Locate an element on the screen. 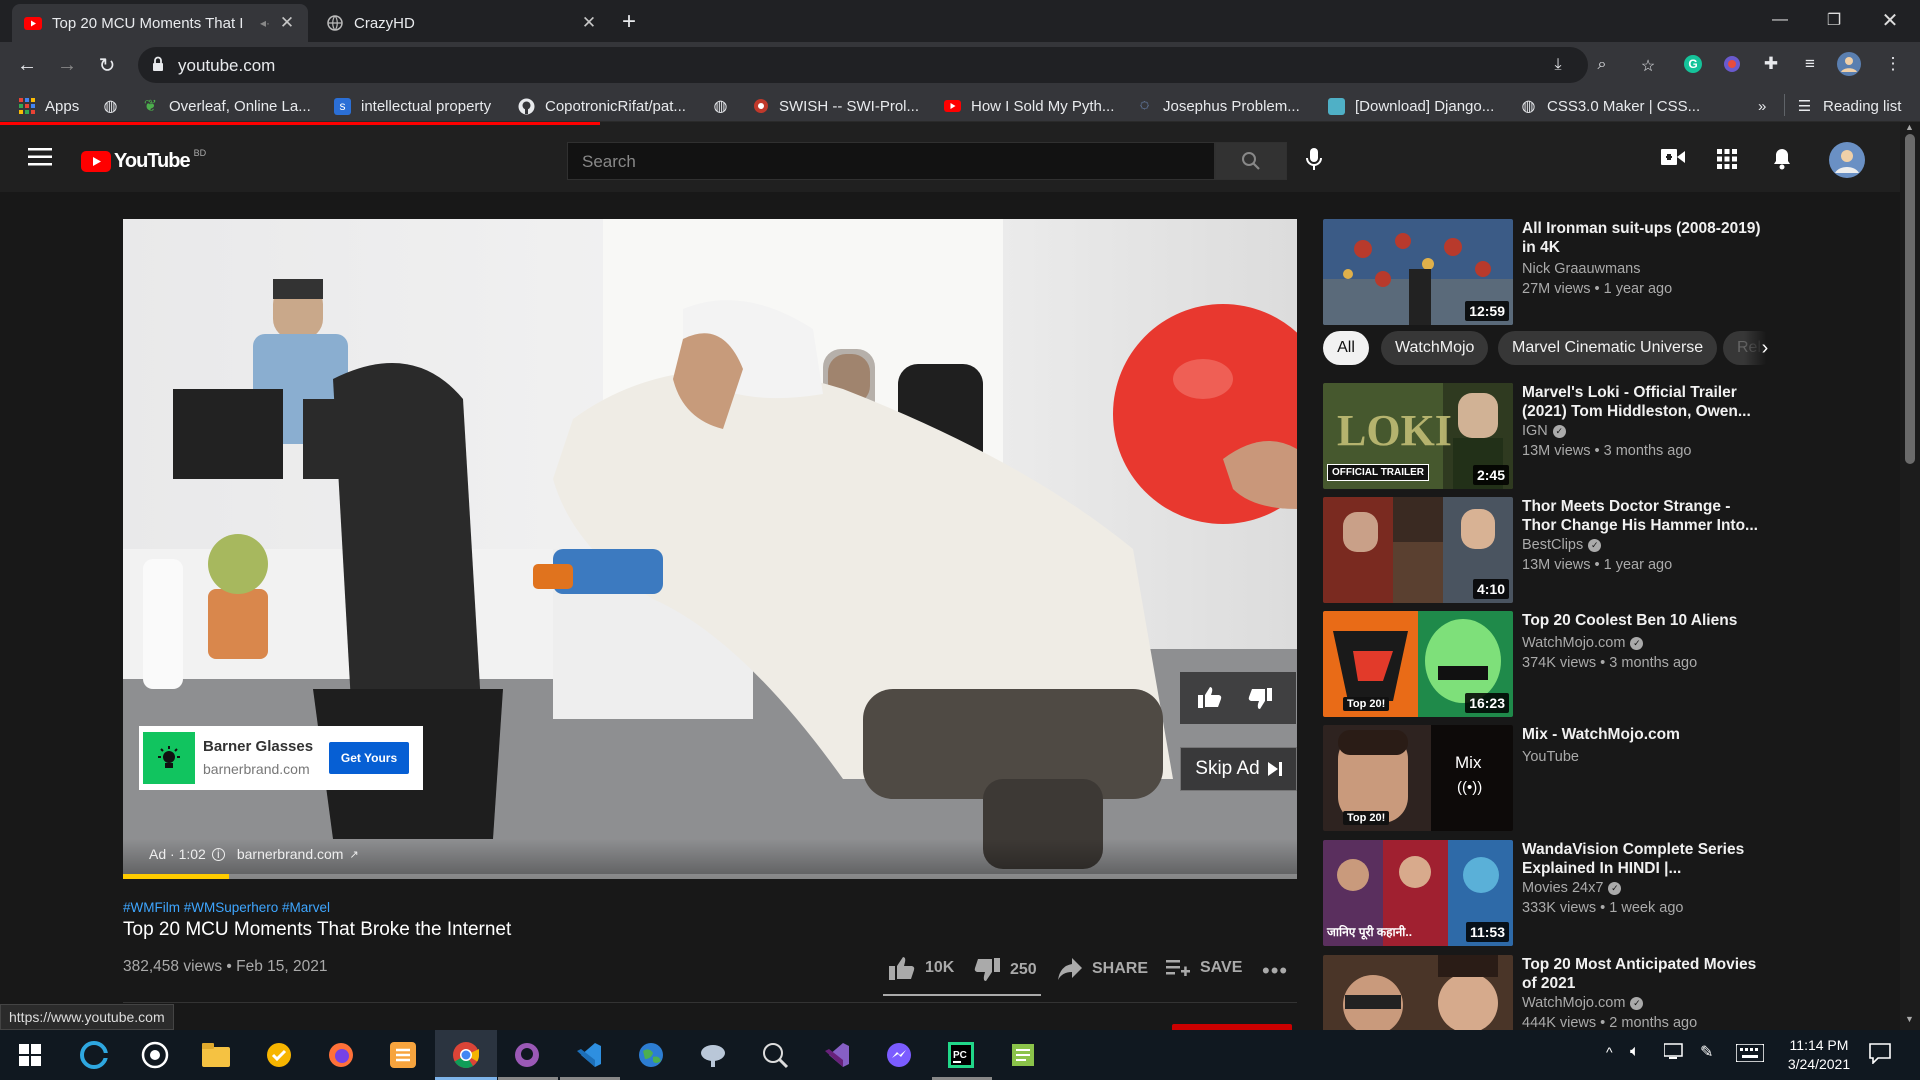 The width and height of the screenshot is (1920, 1080). chrome-menu-icon: ⋮ is located at coordinates (1893, 64).